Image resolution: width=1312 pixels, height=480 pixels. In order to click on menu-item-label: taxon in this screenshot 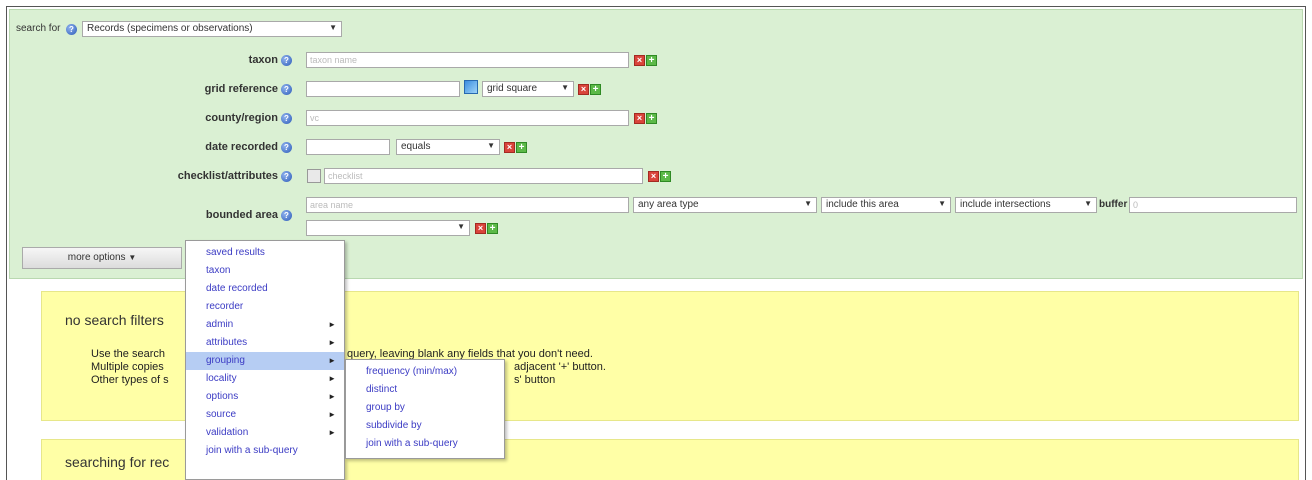, I will do `click(218, 270)`.